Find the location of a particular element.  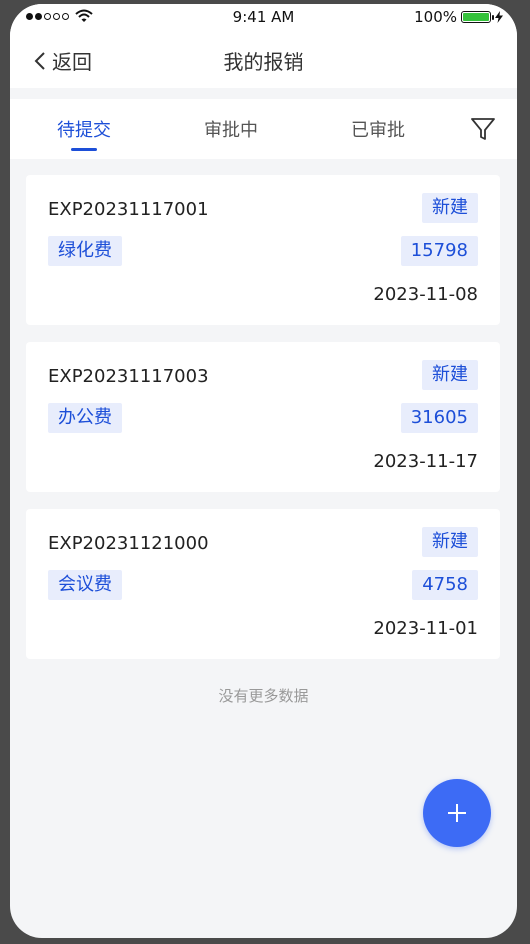

amount-tag: 4758 is located at coordinates (445, 585).